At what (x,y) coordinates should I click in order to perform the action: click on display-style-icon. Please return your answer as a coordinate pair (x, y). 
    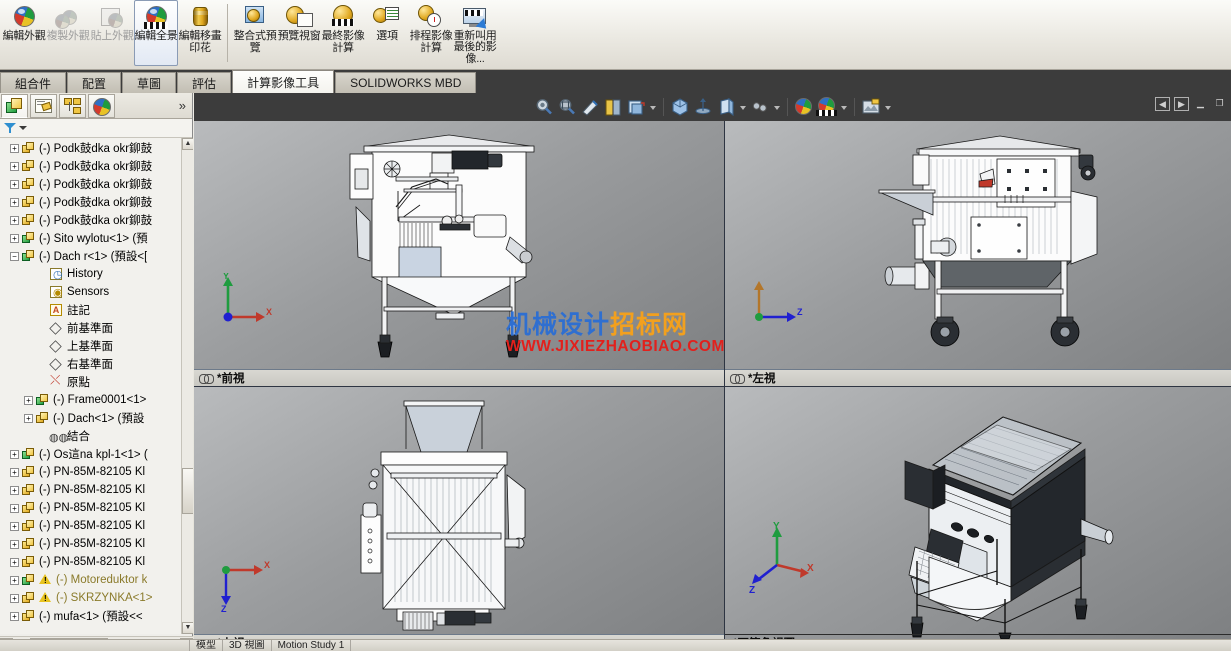
    Looking at the image, I should click on (680, 107).